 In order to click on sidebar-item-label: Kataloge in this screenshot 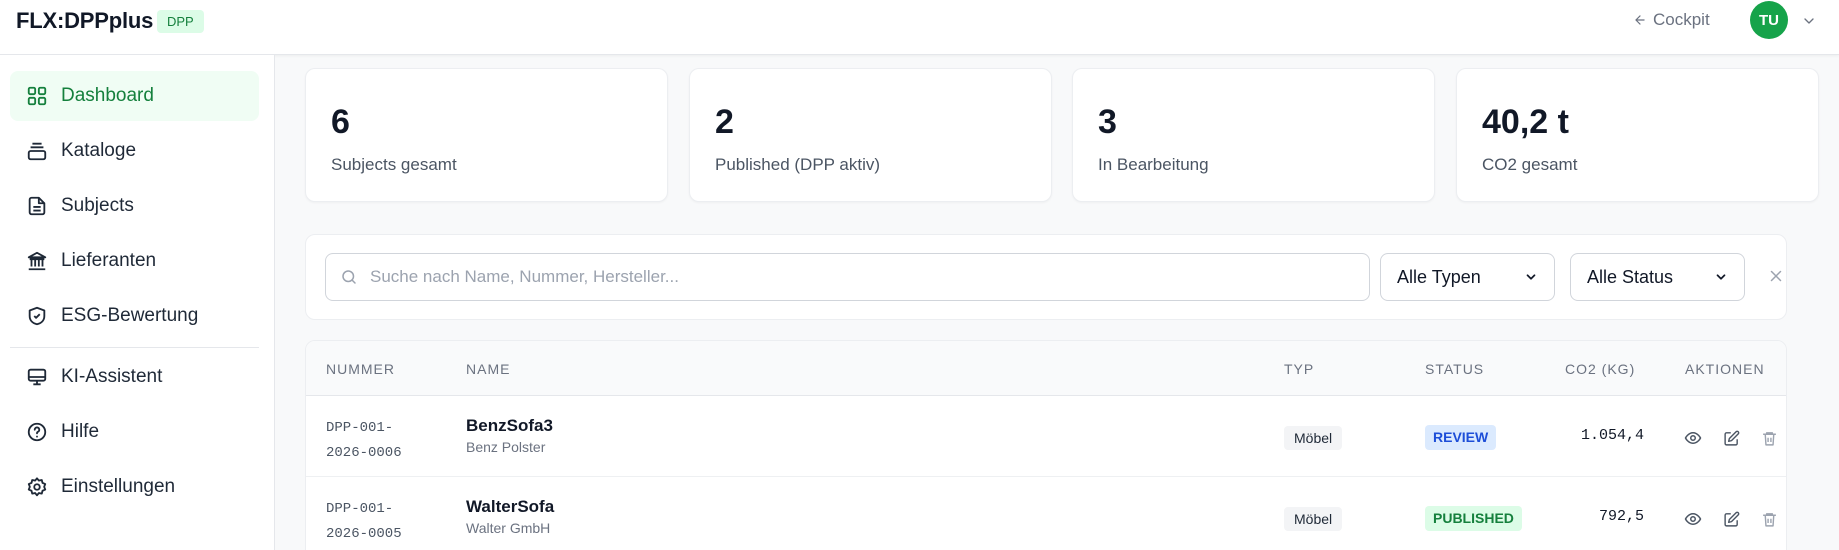, I will do `click(99, 150)`.